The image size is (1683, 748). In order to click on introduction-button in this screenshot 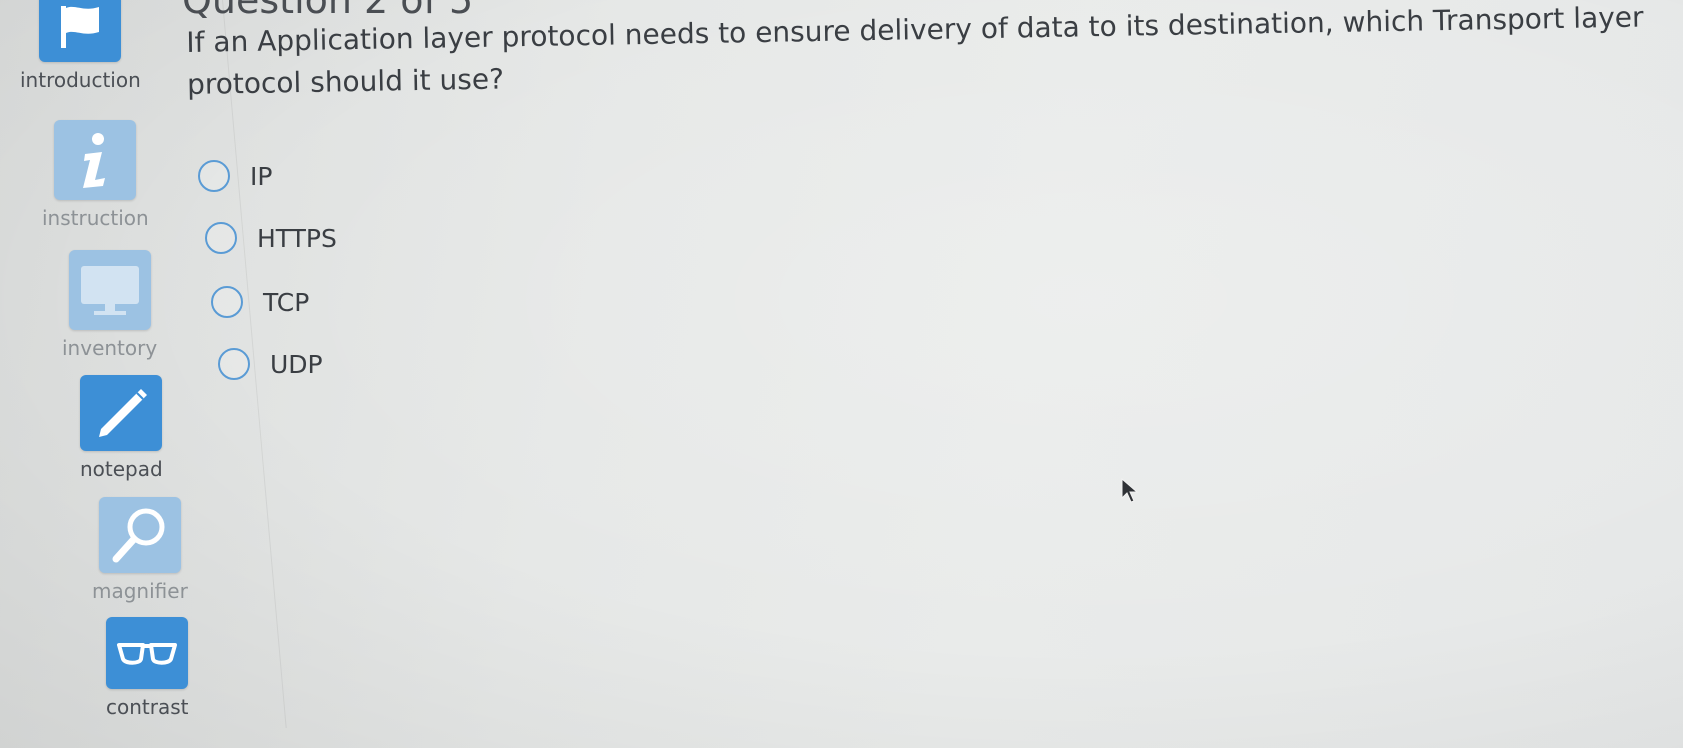, I will do `click(80, 31)`.